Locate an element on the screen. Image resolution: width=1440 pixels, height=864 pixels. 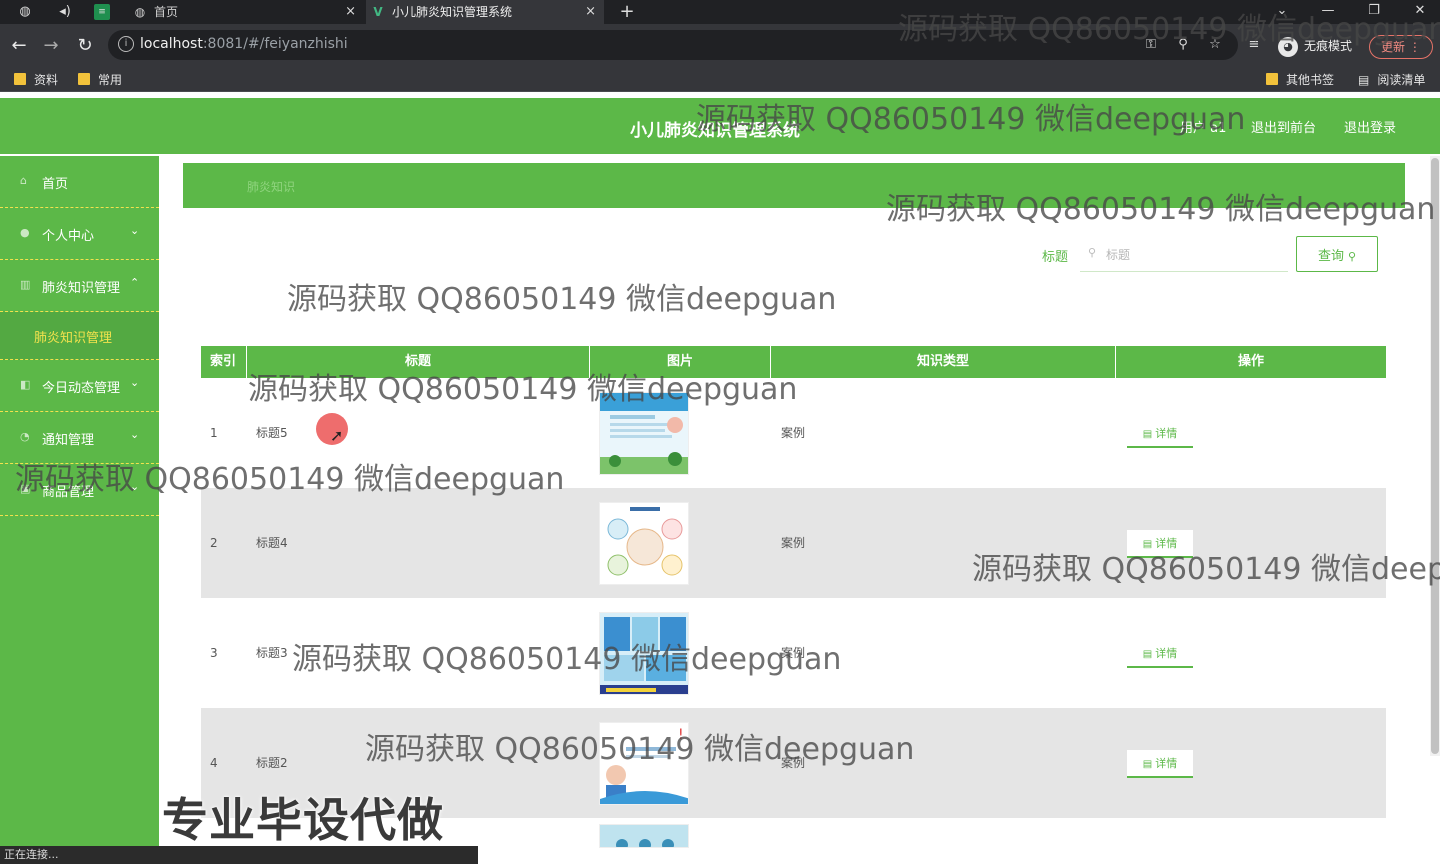
url-text: localhost:8081/#/feiyanzhishi is located at coordinates (244, 44).